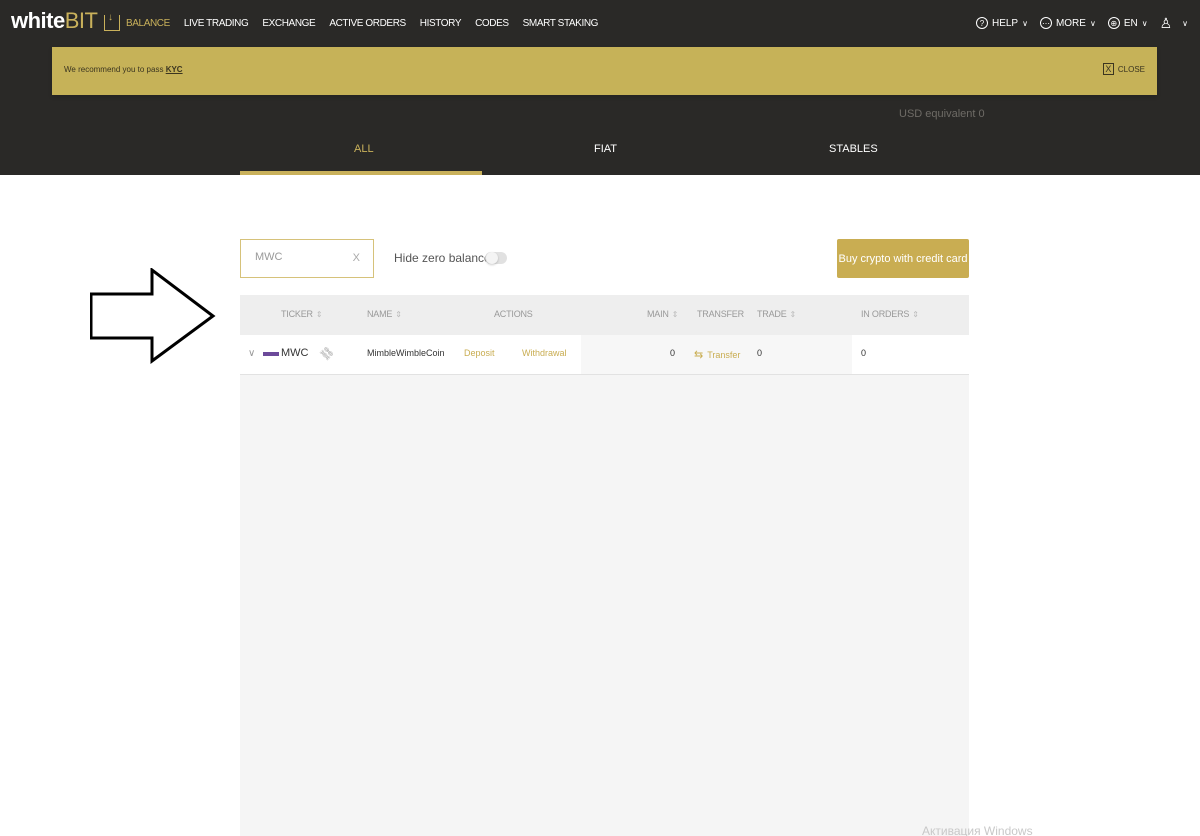 The height and width of the screenshot is (836, 1200). I want to click on ticker-search: X, so click(307, 258).